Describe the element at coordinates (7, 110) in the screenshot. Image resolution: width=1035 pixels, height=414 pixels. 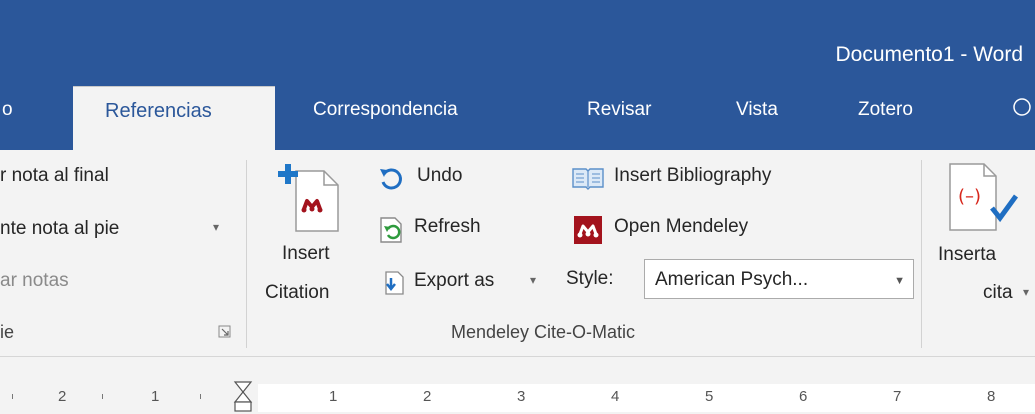
I see `tab-partial: o` at that location.